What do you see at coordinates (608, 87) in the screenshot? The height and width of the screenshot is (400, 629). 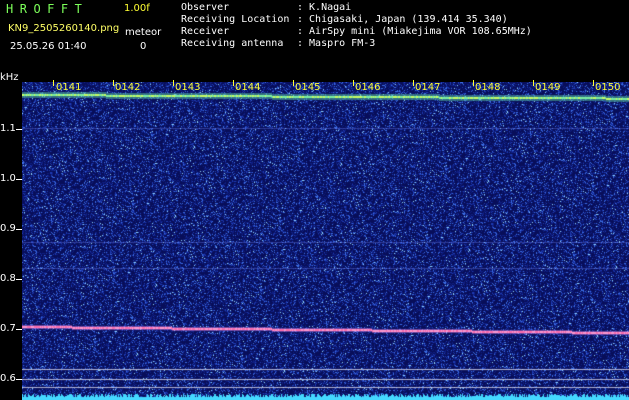 I see `x-tick-label: 0150` at bounding box center [608, 87].